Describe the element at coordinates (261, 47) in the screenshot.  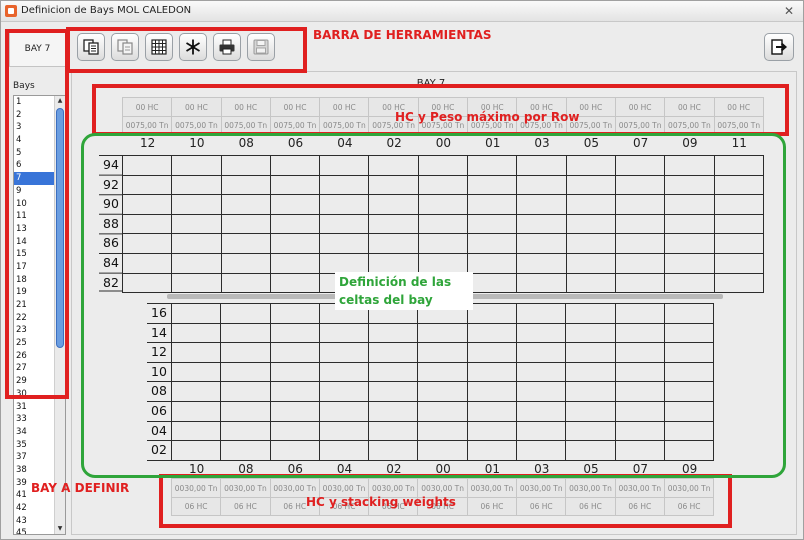
I see `save-button` at that location.